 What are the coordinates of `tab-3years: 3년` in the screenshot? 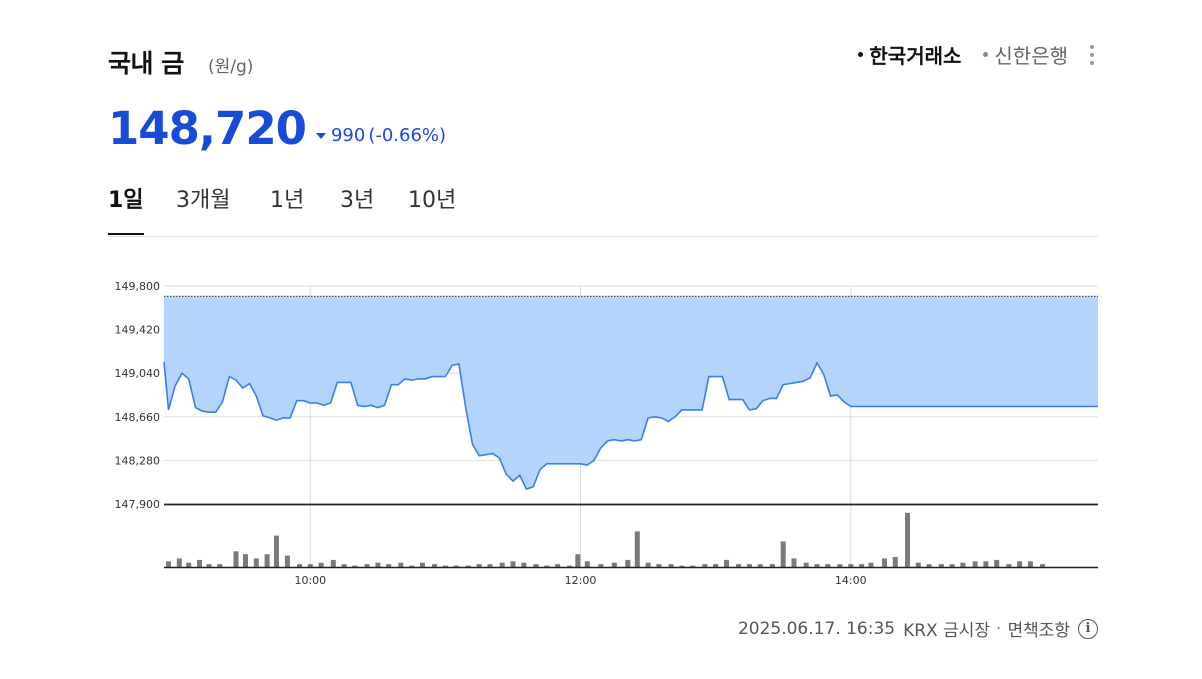 It's located at (357, 208).